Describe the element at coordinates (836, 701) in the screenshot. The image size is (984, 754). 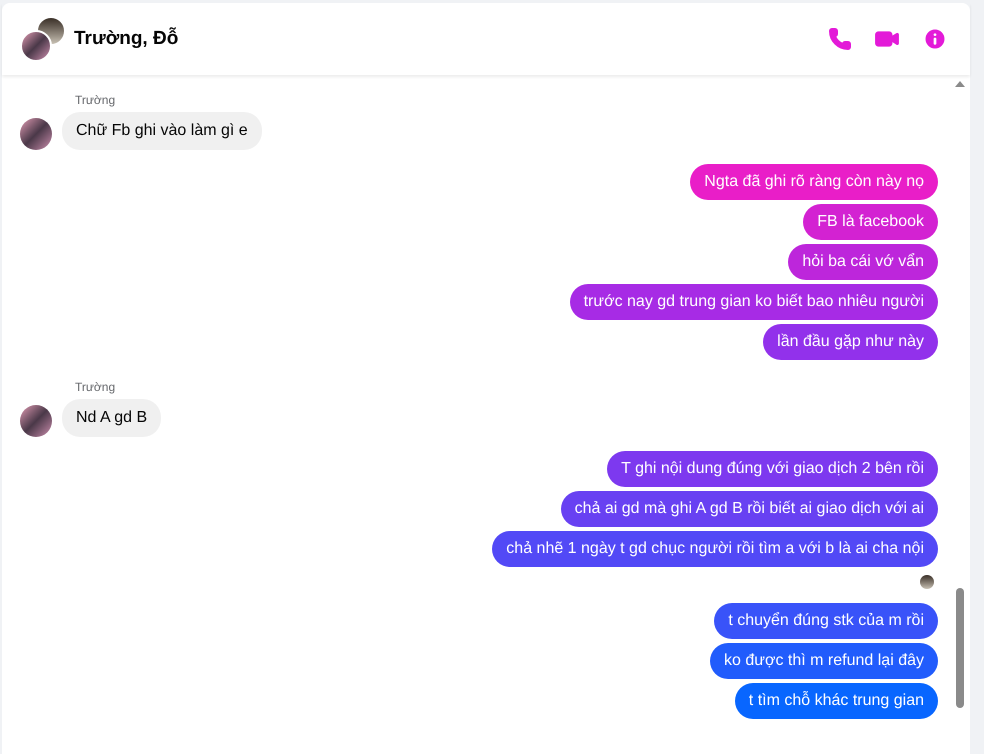
I see `message-bubble: t tìm chỗ khác trung gian` at that location.